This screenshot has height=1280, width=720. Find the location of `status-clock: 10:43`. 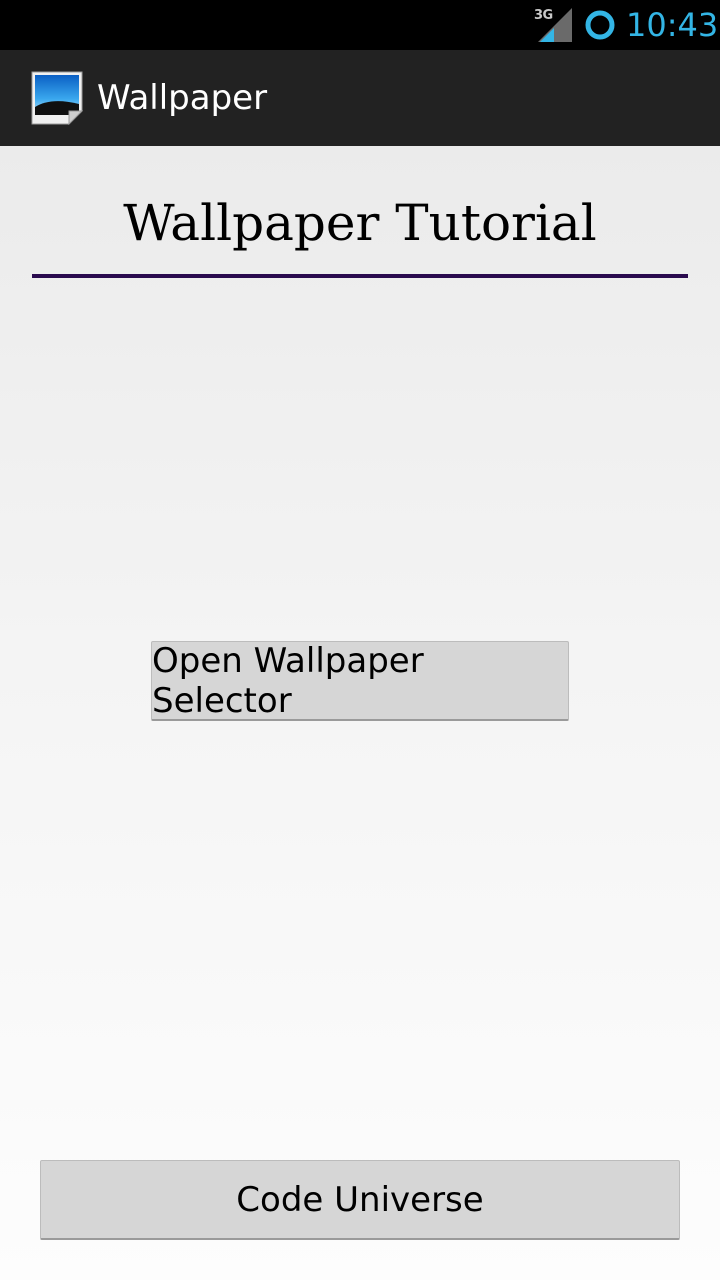

status-clock: 10:43 is located at coordinates (672, 25).